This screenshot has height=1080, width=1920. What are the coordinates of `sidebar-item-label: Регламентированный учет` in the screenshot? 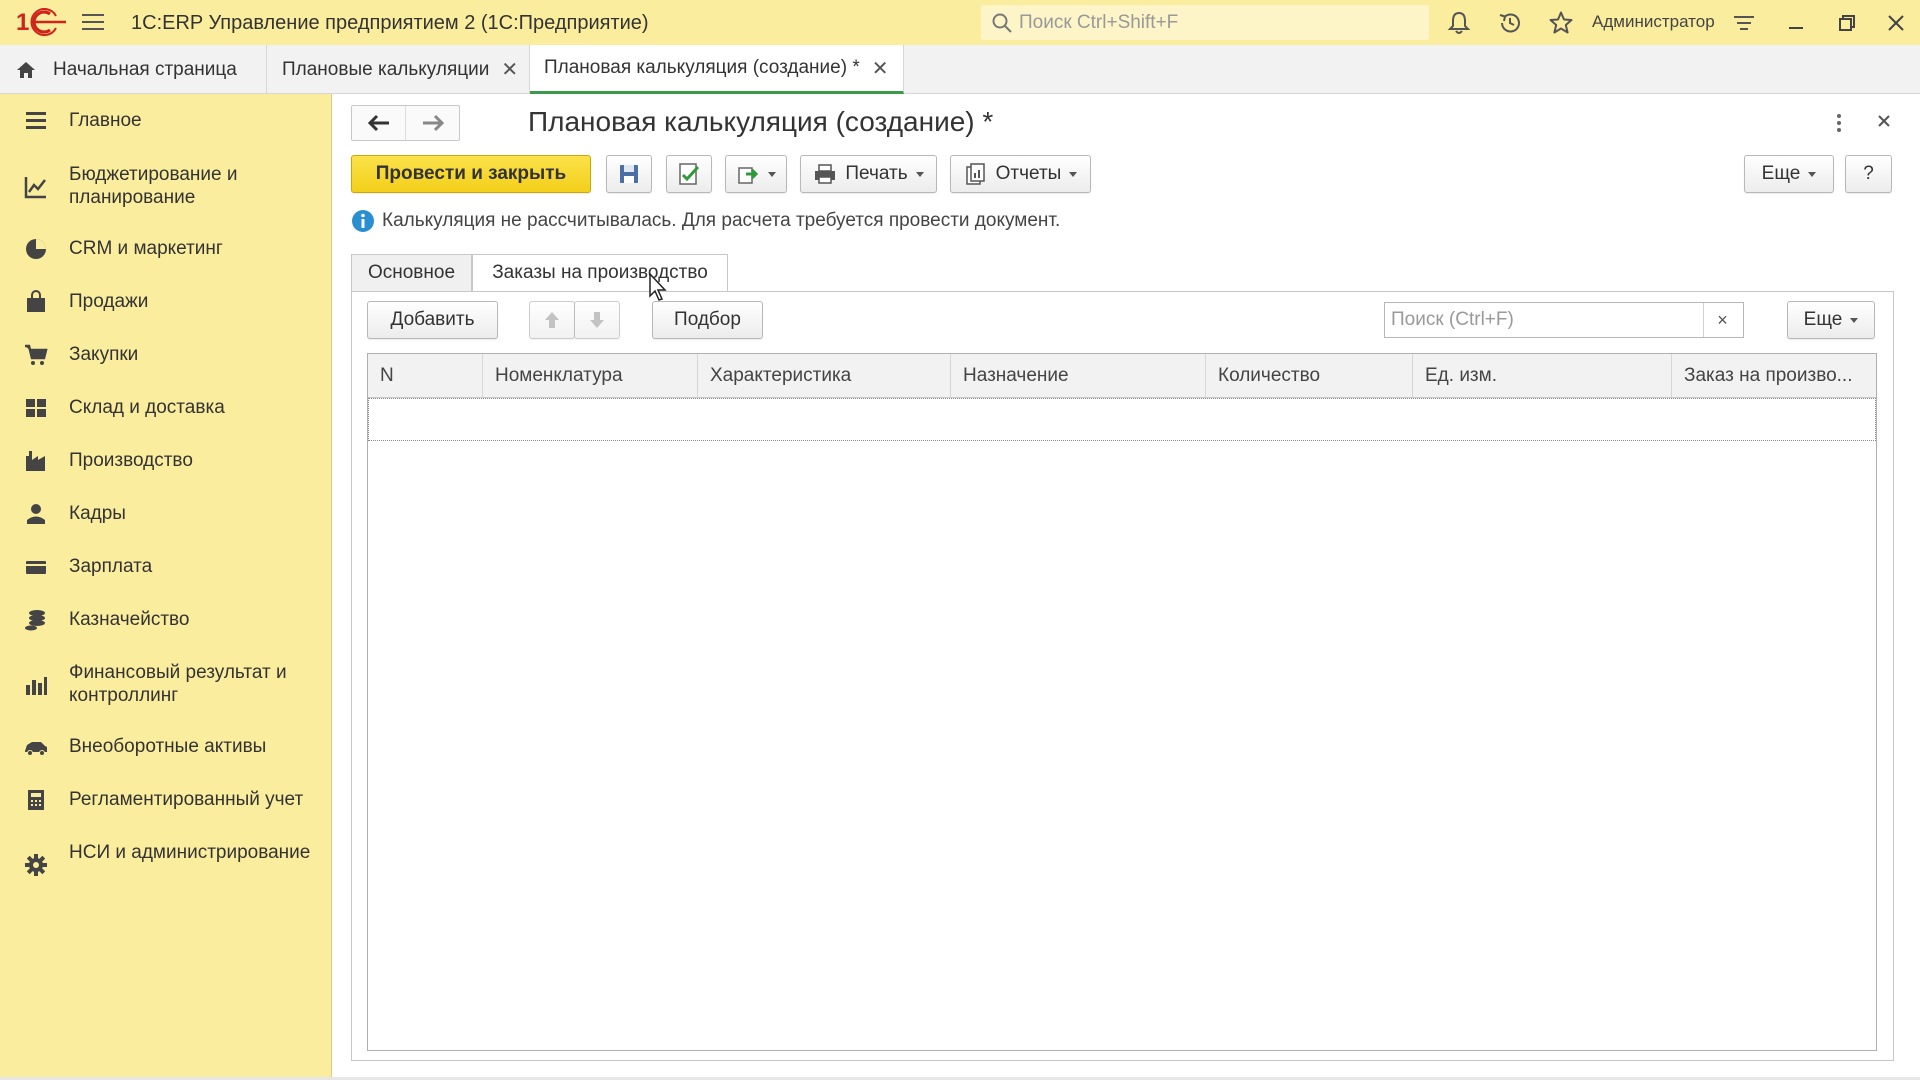 It's located at (186, 799).